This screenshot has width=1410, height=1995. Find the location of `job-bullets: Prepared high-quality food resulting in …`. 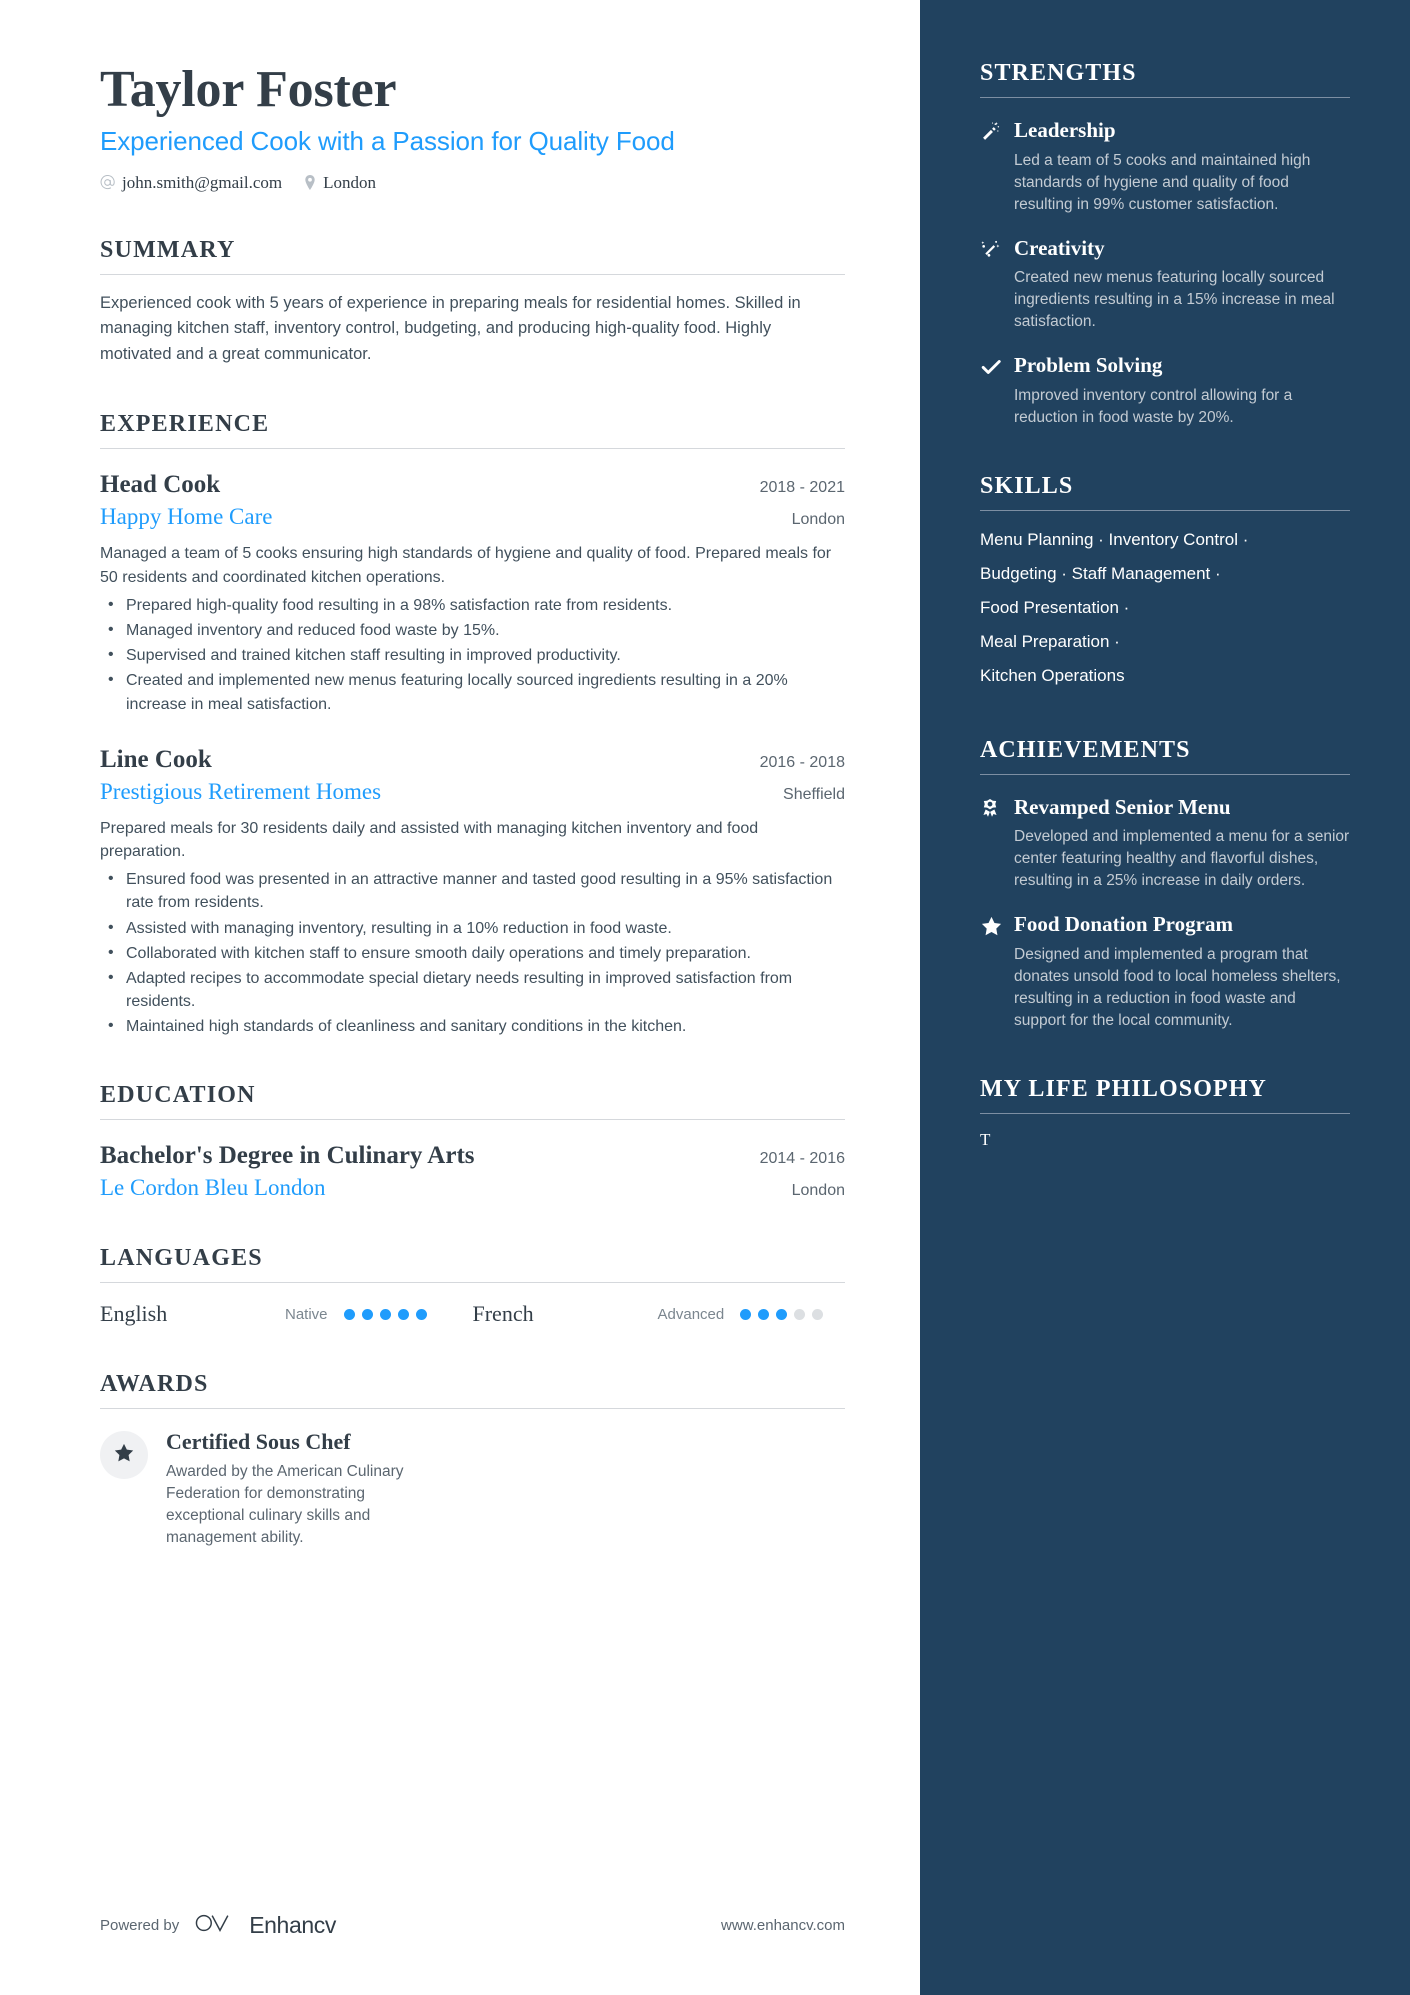

job-bullets: Prepared high-quality food resulting in … is located at coordinates (472, 654).